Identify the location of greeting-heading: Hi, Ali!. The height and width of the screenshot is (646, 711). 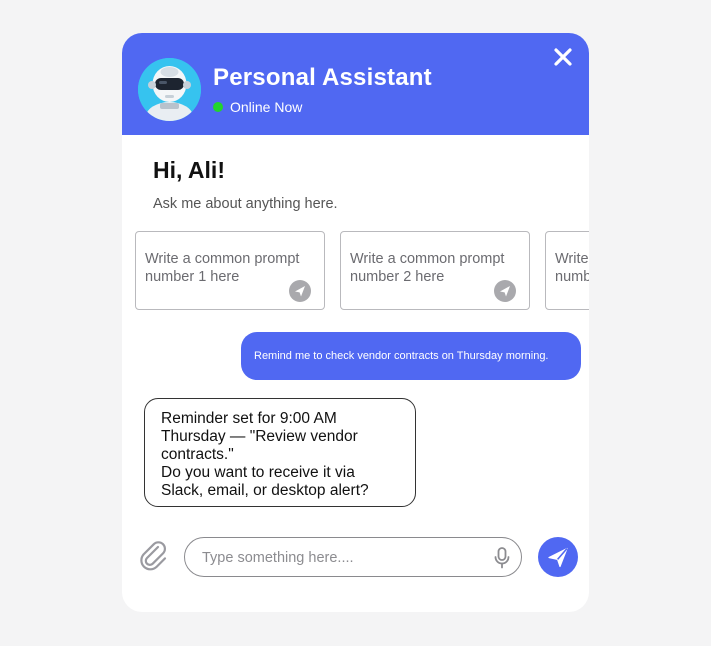
(189, 170).